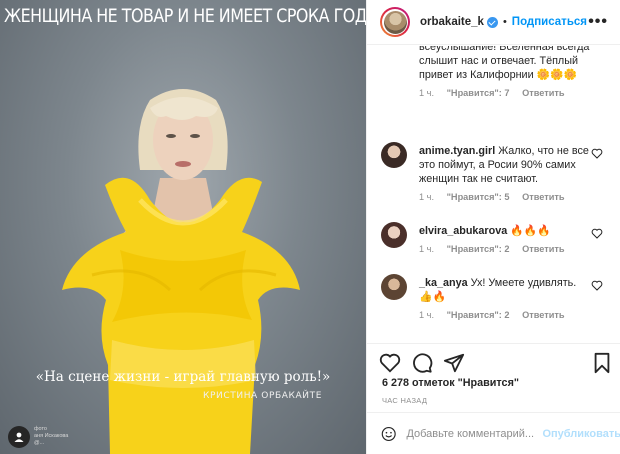  What do you see at coordinates (450, 383) in the screenshot?
I see `likes-count: 6 278 отметок "Нравится"` at bounding box center [450, 383].